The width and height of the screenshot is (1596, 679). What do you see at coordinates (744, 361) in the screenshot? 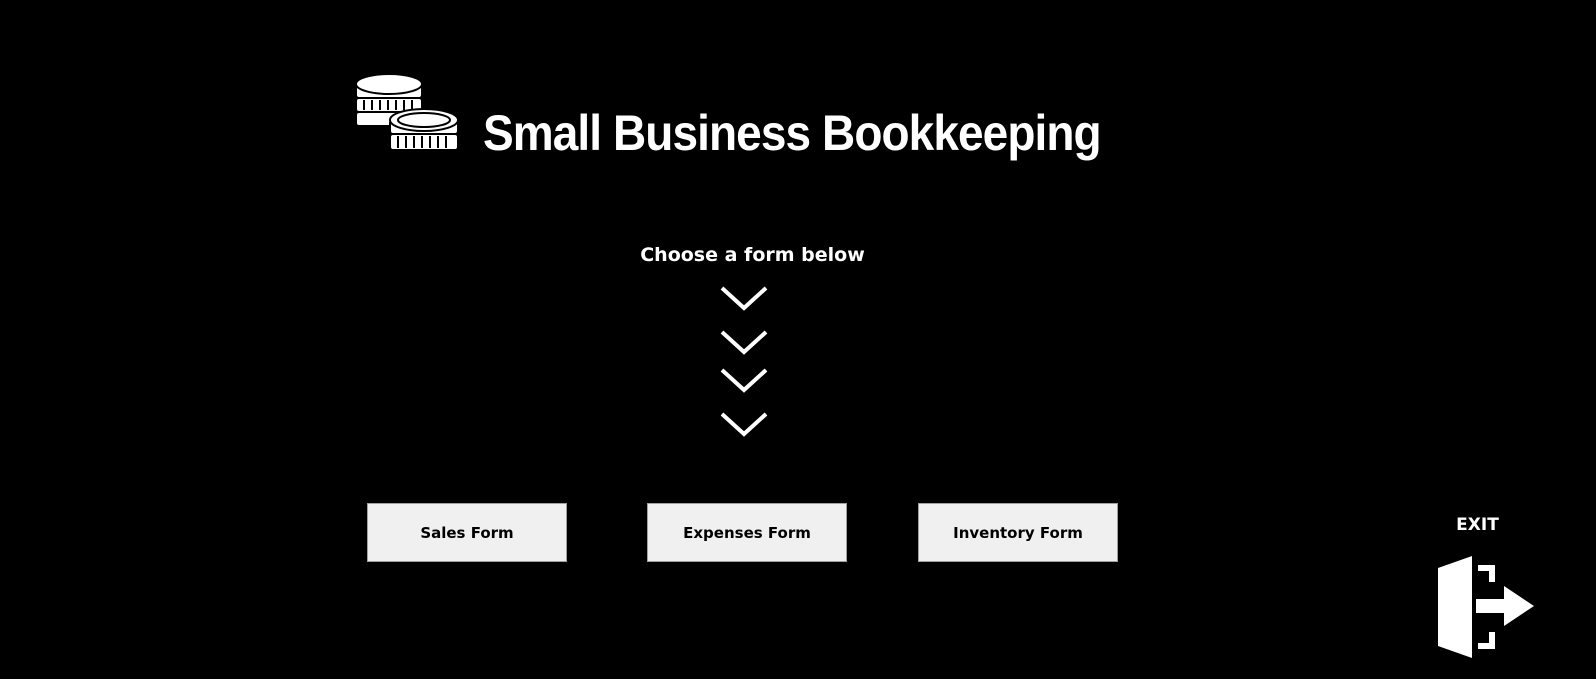
I see `chevron-down-stack` at bounding box center [744, 361].